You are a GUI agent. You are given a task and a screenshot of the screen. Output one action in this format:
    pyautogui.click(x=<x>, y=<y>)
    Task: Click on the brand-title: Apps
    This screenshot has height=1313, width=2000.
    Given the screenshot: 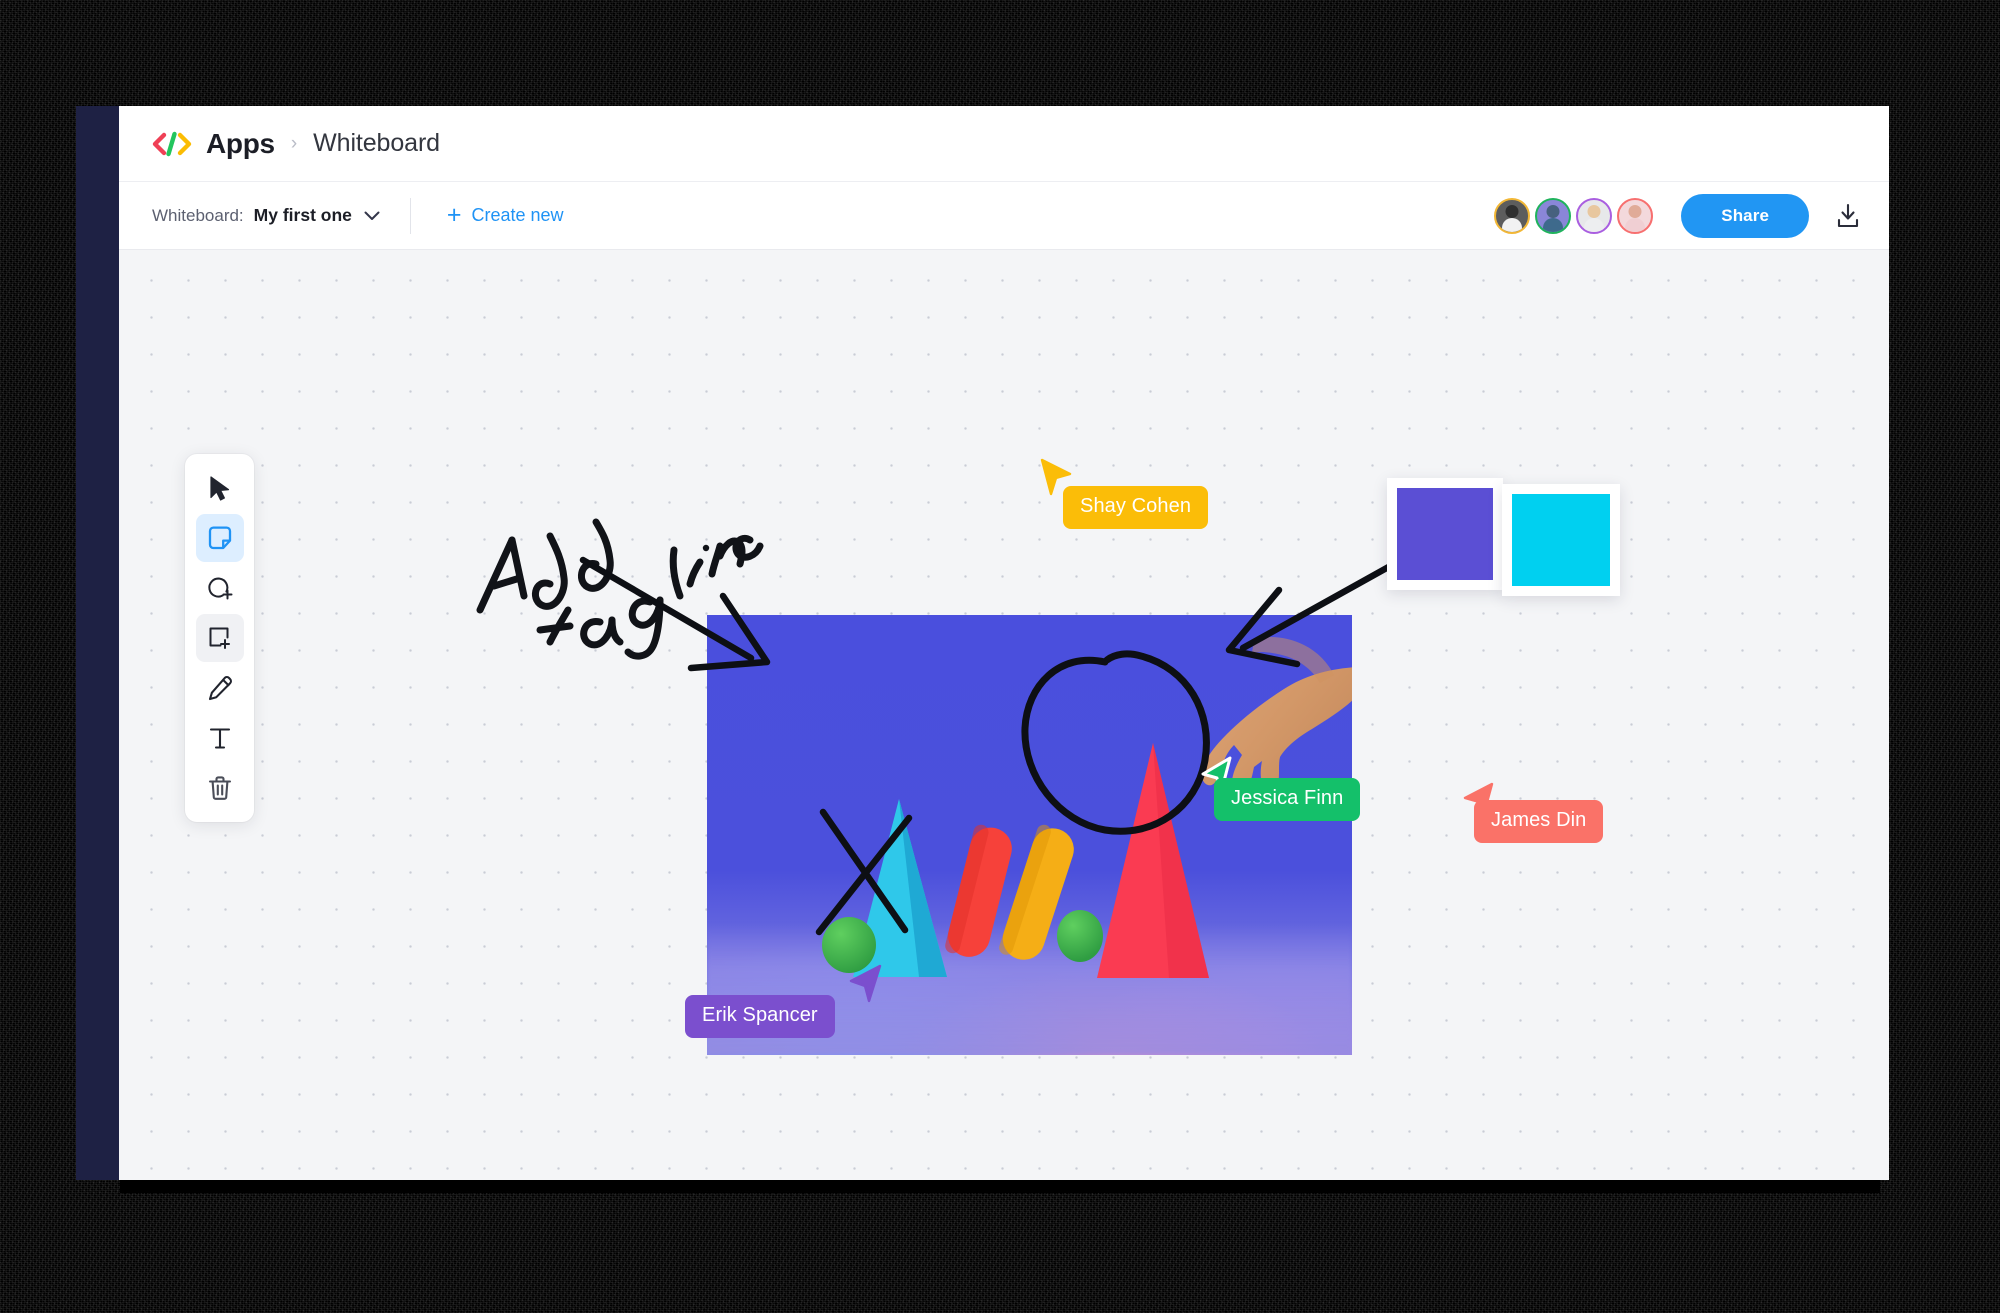 What is the action you would take?
    pyautogui.click(x=240, y=144)
    